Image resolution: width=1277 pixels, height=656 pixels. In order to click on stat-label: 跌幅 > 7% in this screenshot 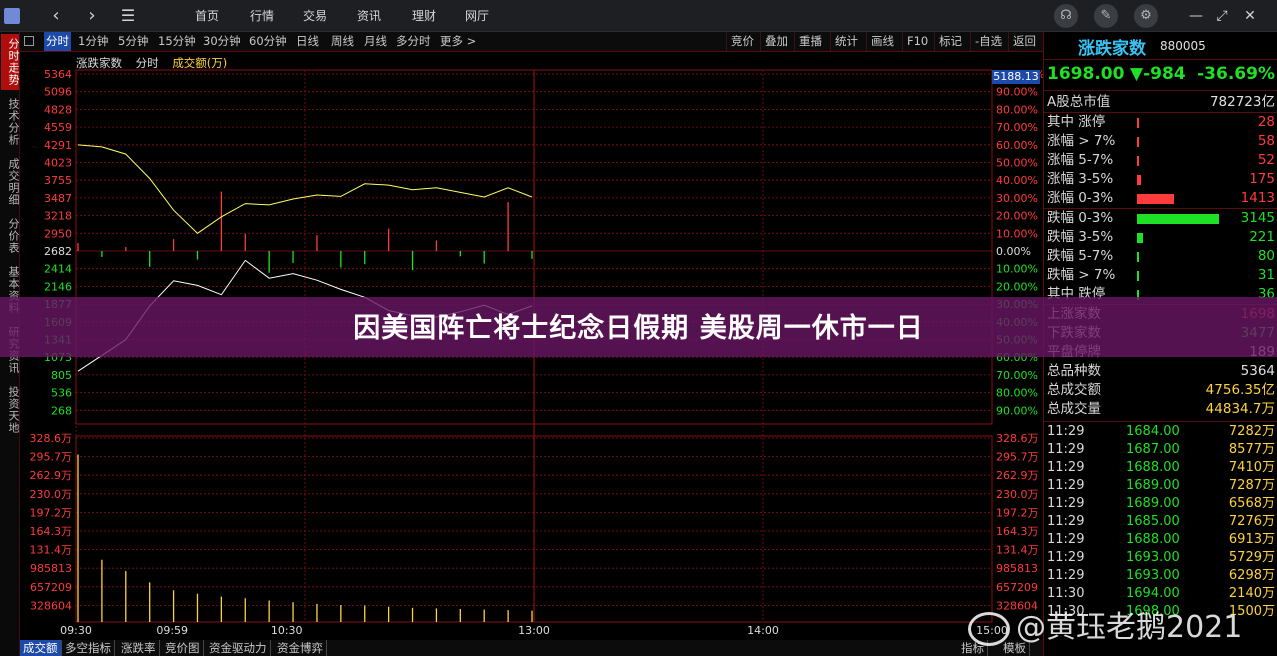, I will do `click(1081, 275)`.